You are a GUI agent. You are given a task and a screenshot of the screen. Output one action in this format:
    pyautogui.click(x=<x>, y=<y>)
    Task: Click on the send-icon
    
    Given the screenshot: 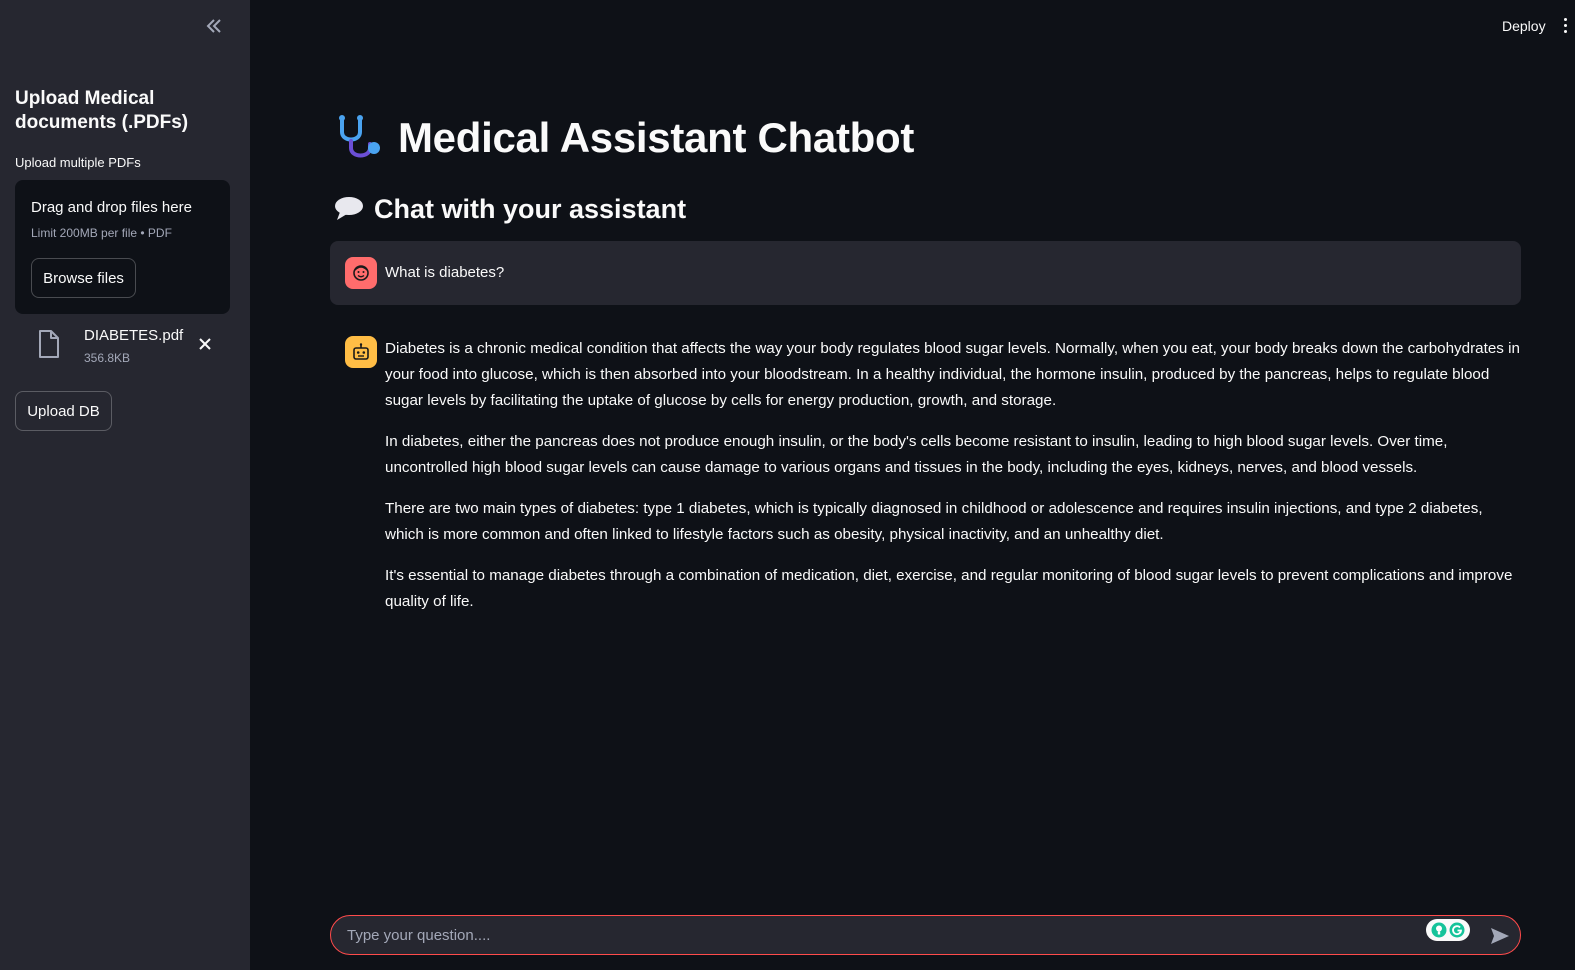 What is the action you would take?
    pyautogui.click(x=1500, y=936)
    